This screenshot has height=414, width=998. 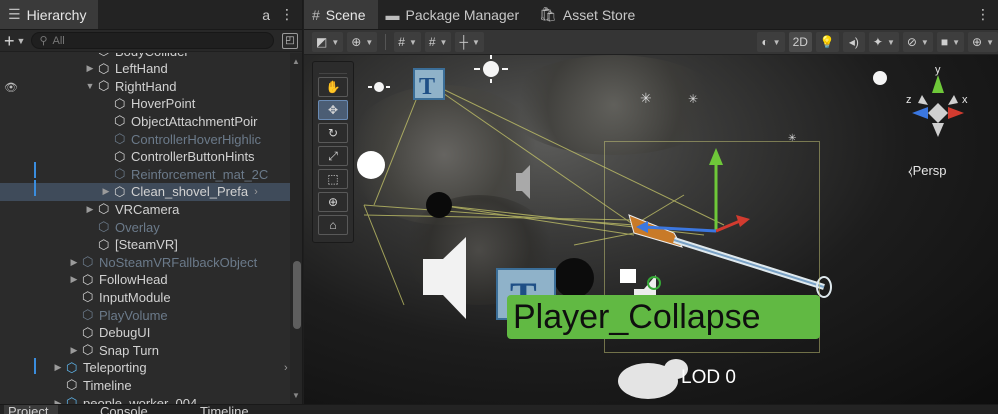 I want to click on visibility-eye-icon: 👁, so click(x=11, y=87).